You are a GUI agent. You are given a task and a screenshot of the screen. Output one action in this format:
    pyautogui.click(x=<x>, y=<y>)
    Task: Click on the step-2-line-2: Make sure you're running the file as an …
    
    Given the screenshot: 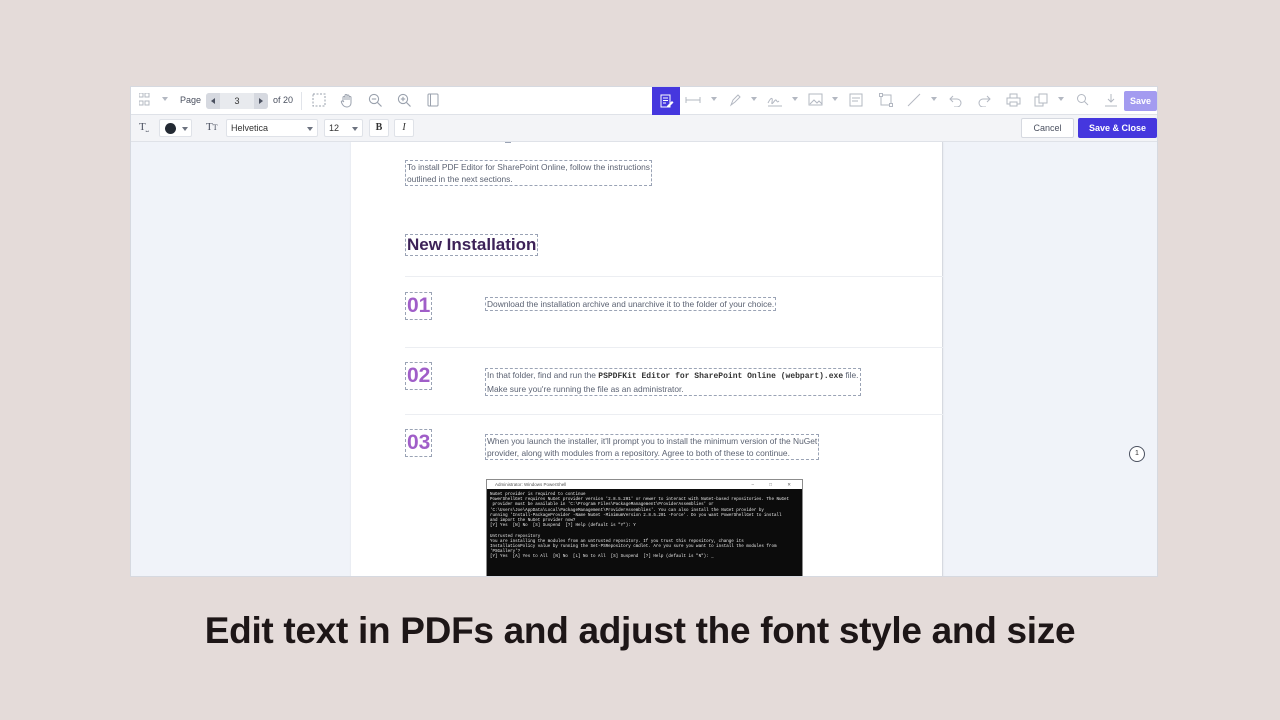 What is the action you would take?
    pyautogui.click(x=585, y=389)
    